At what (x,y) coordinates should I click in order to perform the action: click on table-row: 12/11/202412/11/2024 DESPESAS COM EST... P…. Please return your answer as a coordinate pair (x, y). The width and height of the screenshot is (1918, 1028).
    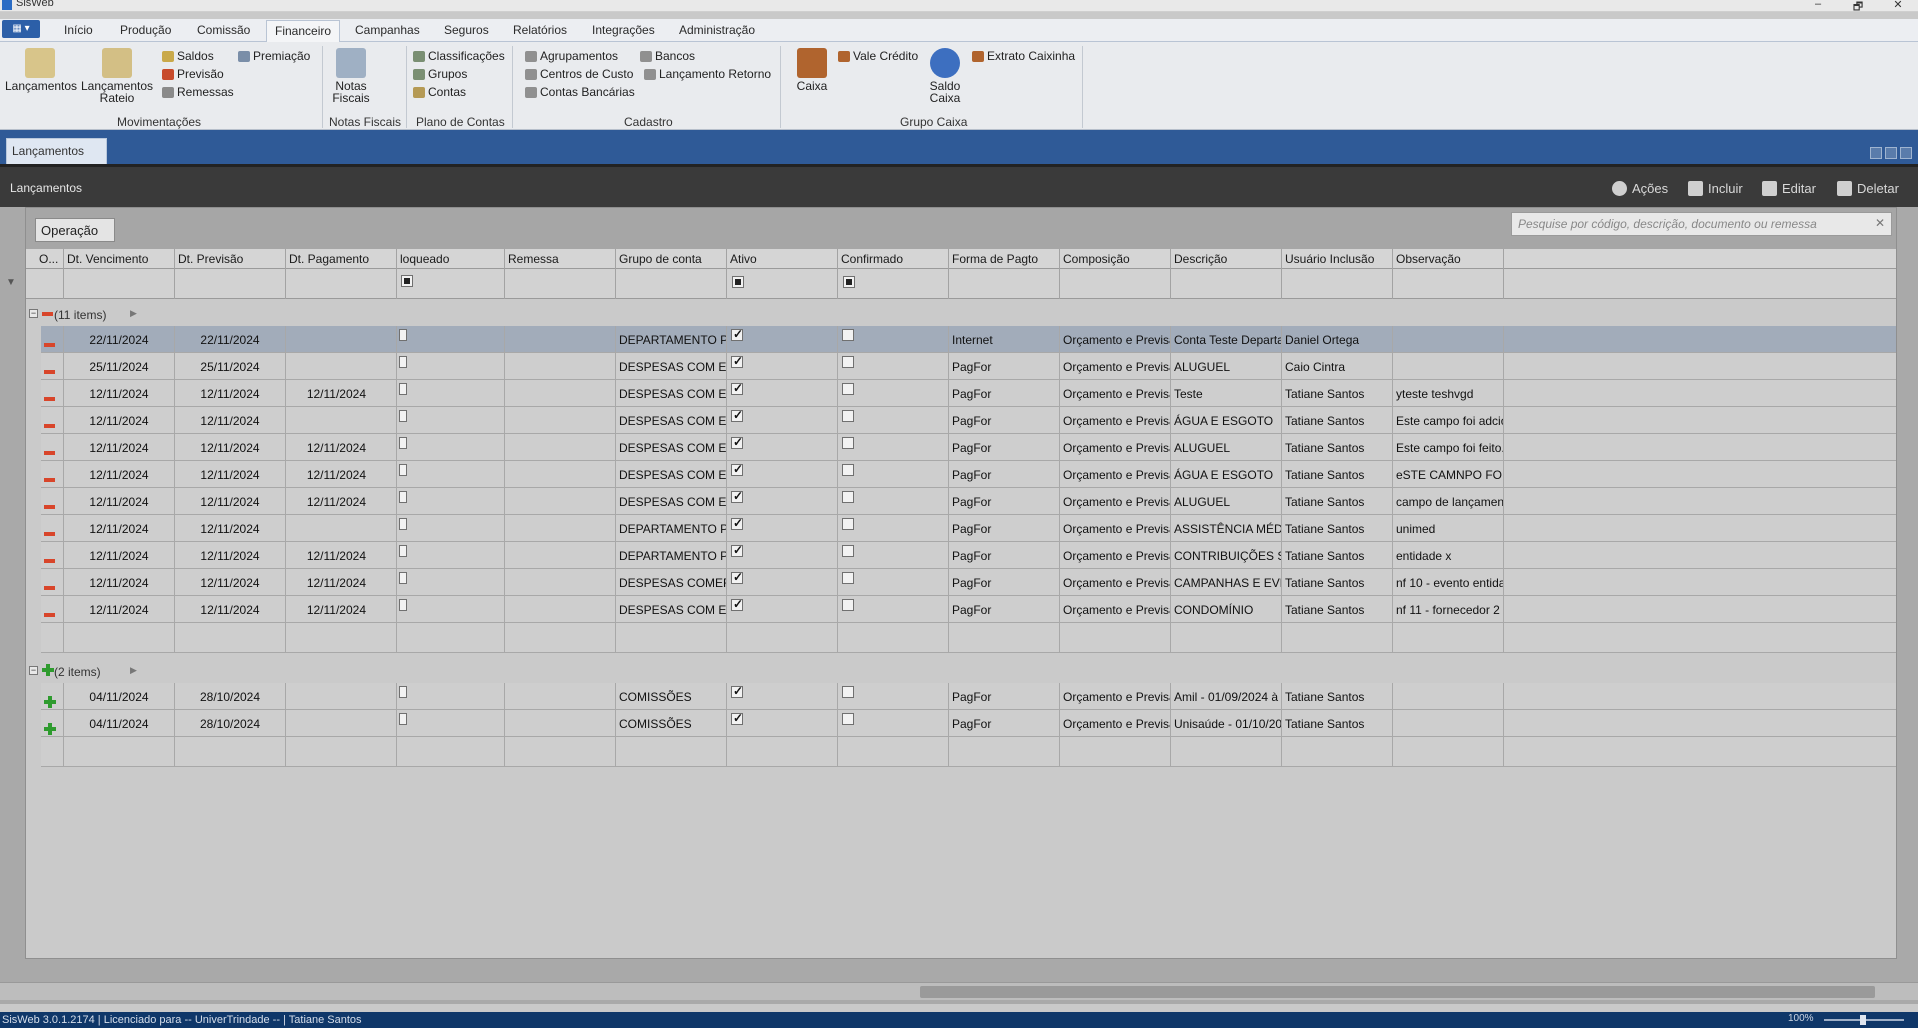
    Looking at the image, I should click on (968, 420).